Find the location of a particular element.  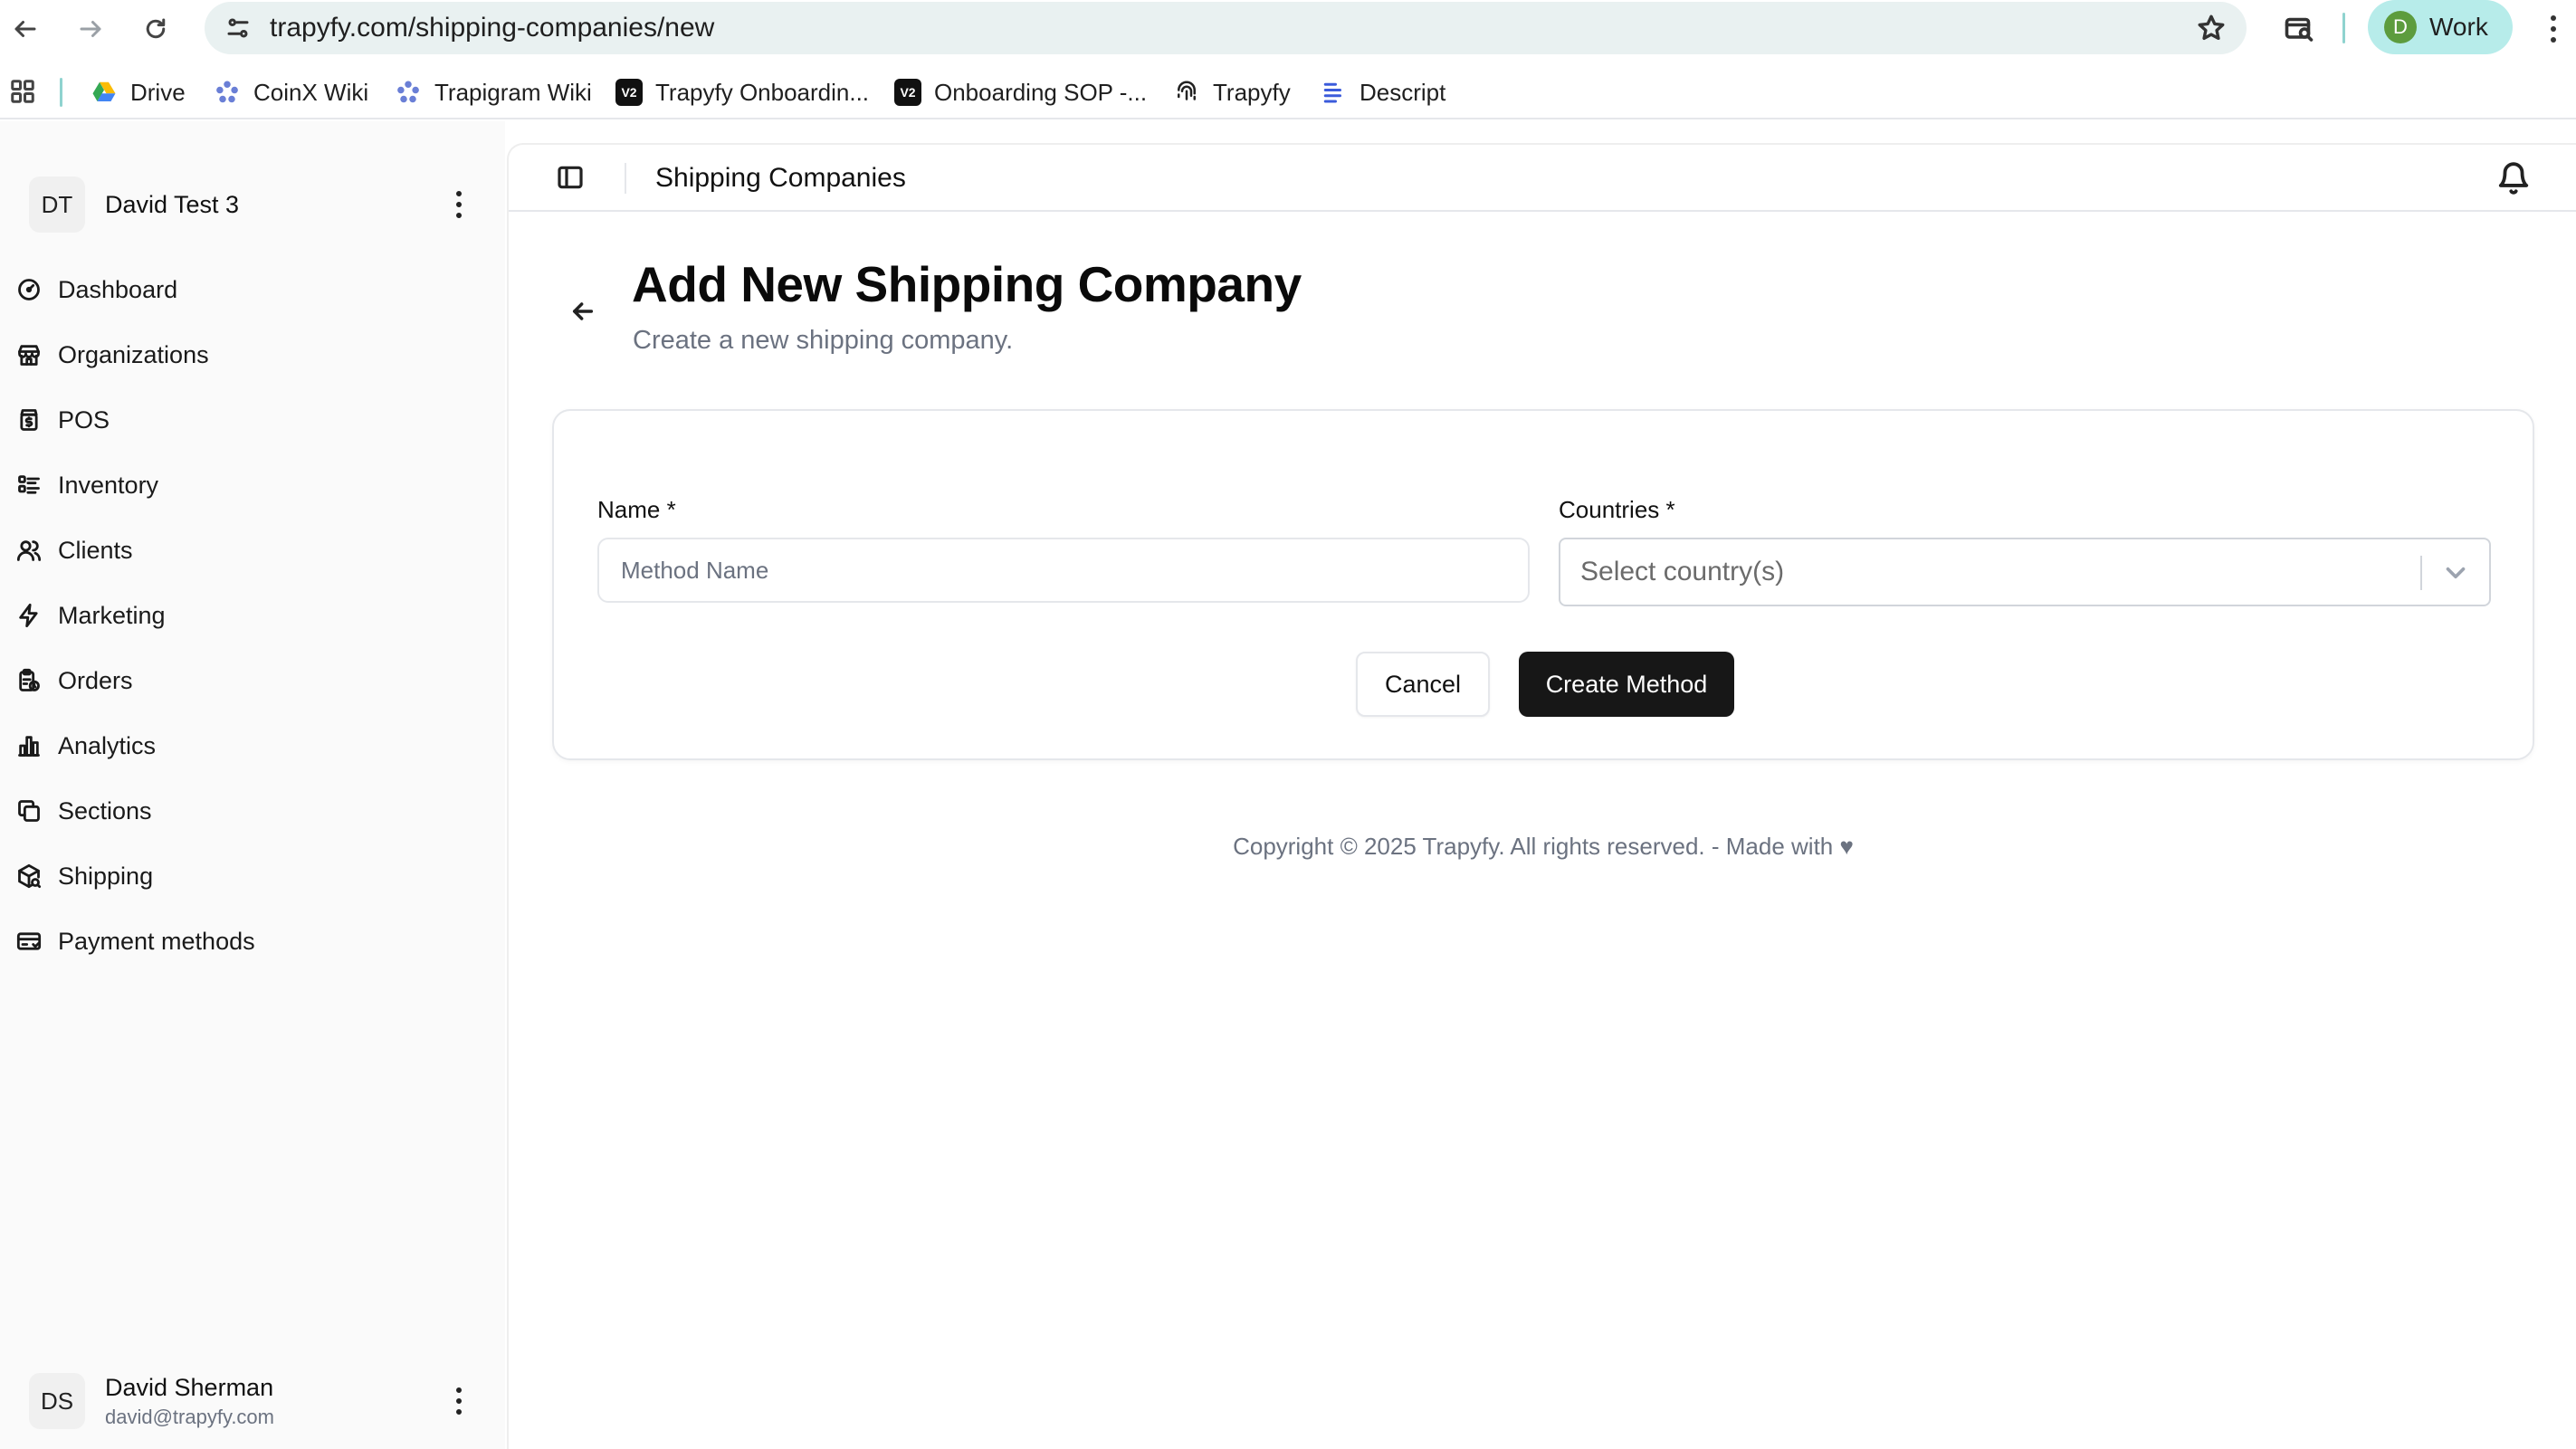

bookmark-star-icon is located at coordinates (2211, 28).